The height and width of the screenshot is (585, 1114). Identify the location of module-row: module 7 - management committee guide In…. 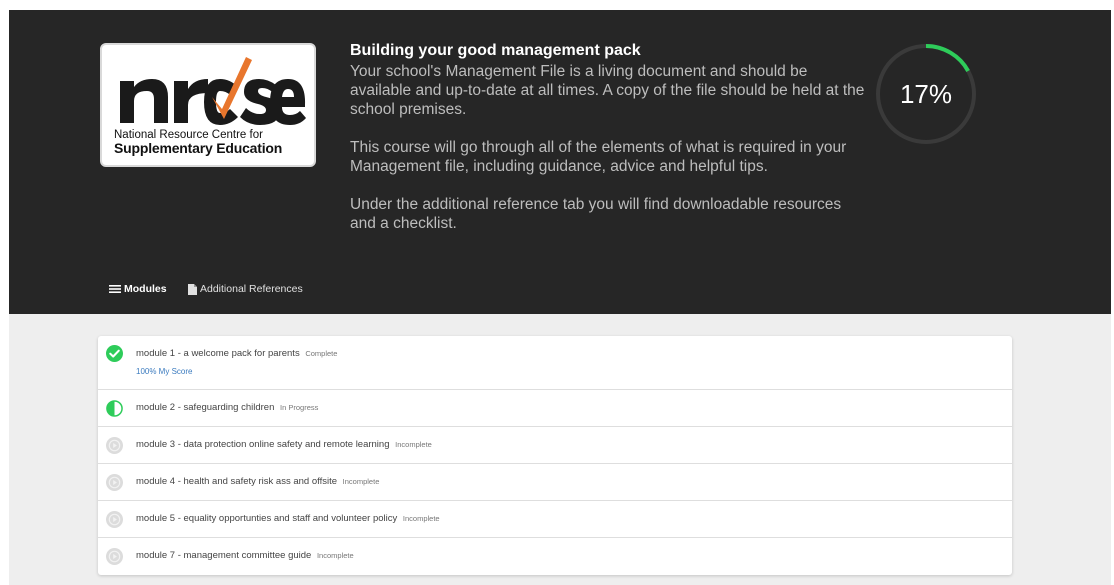
(555, 556).